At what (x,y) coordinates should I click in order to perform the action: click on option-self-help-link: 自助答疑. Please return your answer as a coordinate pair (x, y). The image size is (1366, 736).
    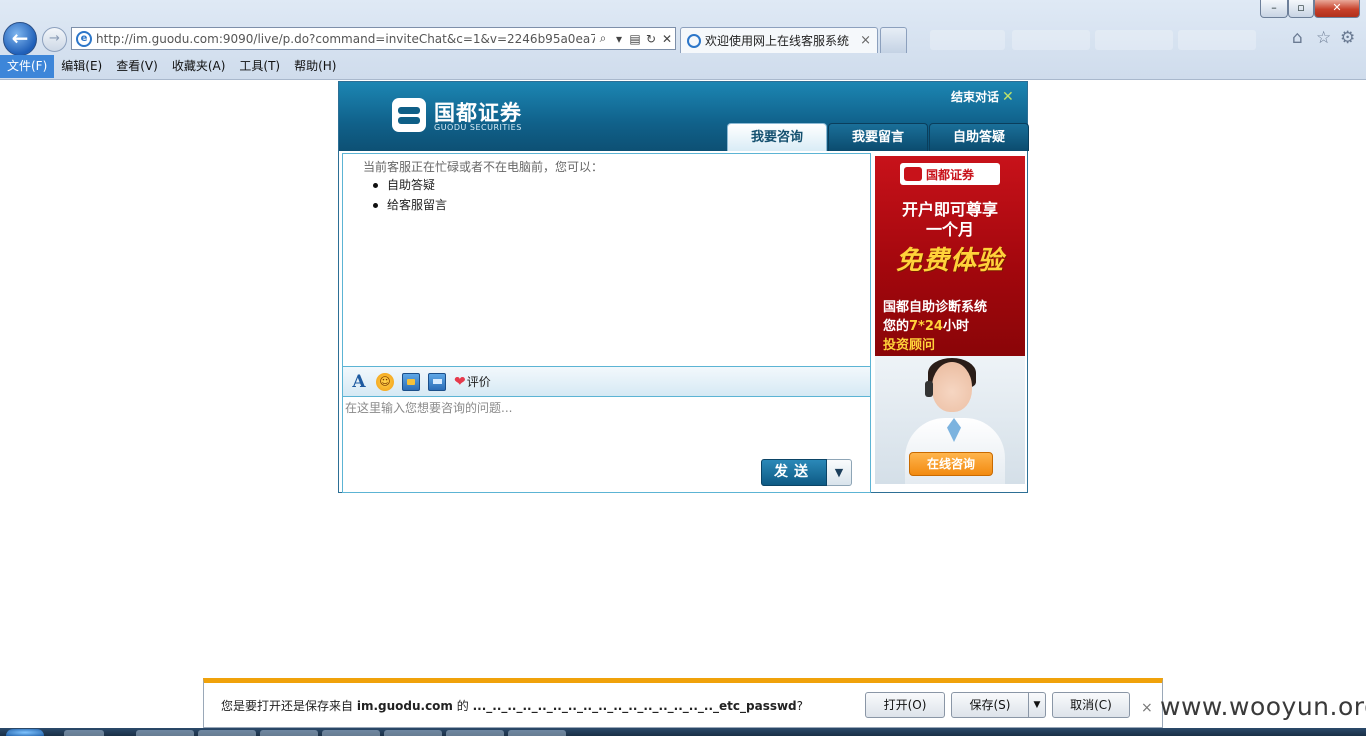
    Looking at the image, I should click on (410, 185).